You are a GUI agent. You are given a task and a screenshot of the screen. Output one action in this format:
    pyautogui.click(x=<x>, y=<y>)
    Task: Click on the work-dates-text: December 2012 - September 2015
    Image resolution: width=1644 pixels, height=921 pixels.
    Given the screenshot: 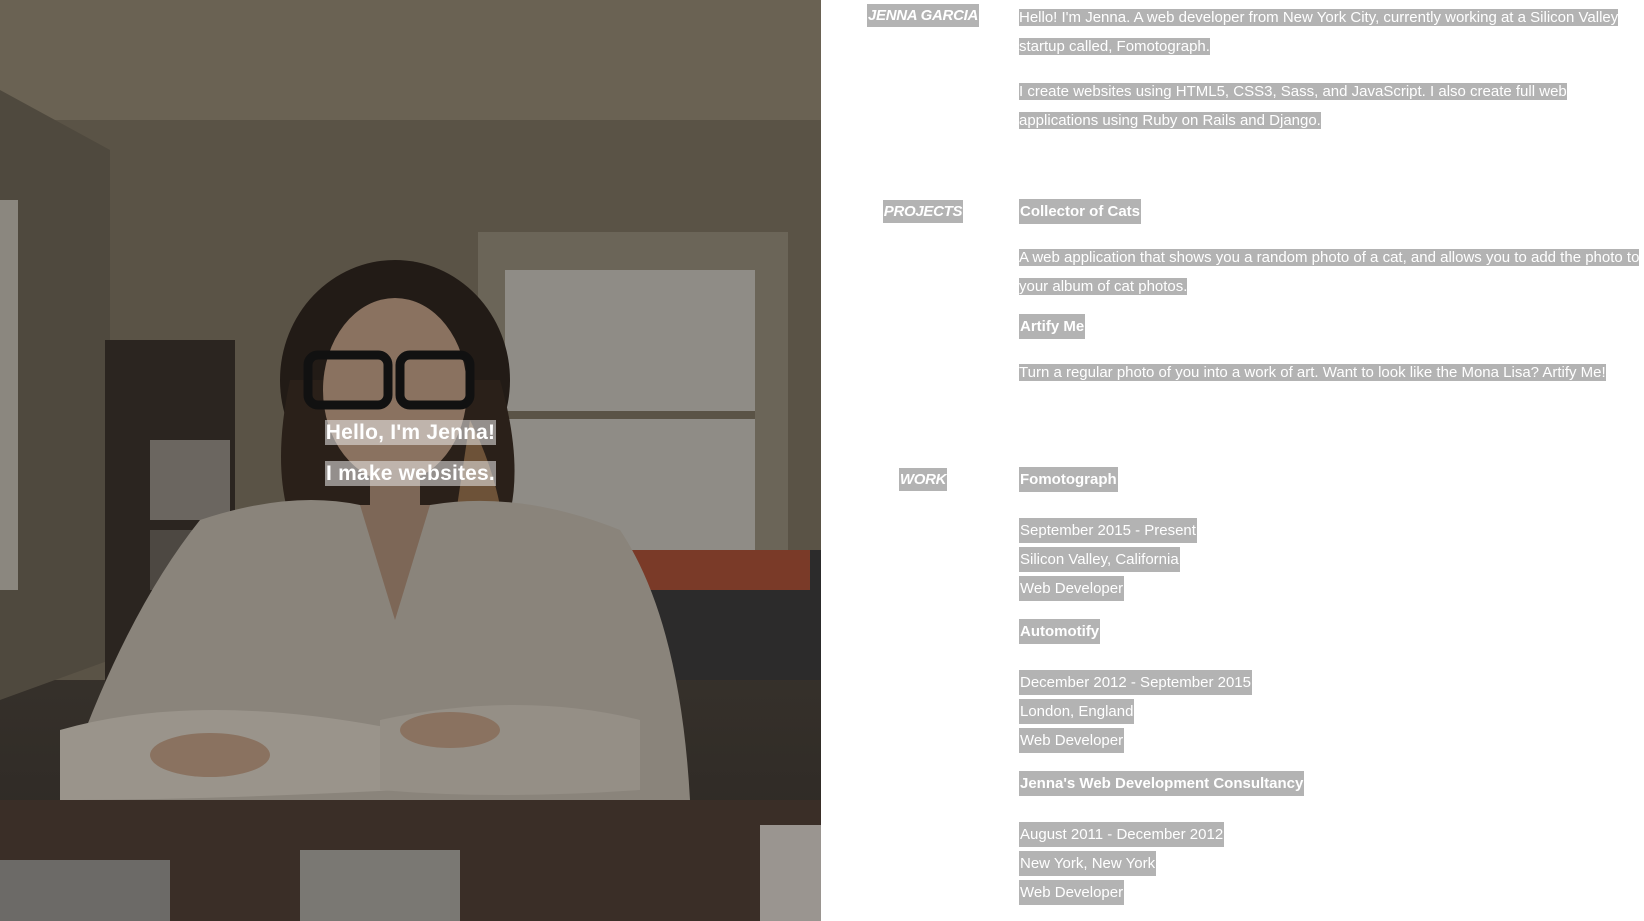 What is the action you would take?
    pyautogui.click(x=1135, y=682)
    